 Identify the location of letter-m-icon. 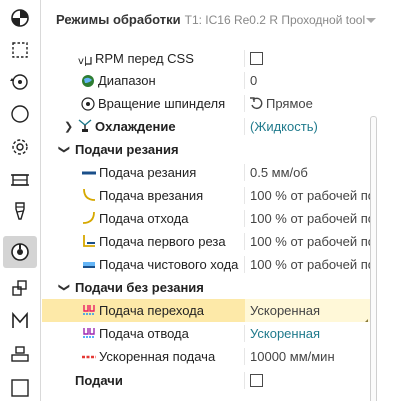
(20, 321).